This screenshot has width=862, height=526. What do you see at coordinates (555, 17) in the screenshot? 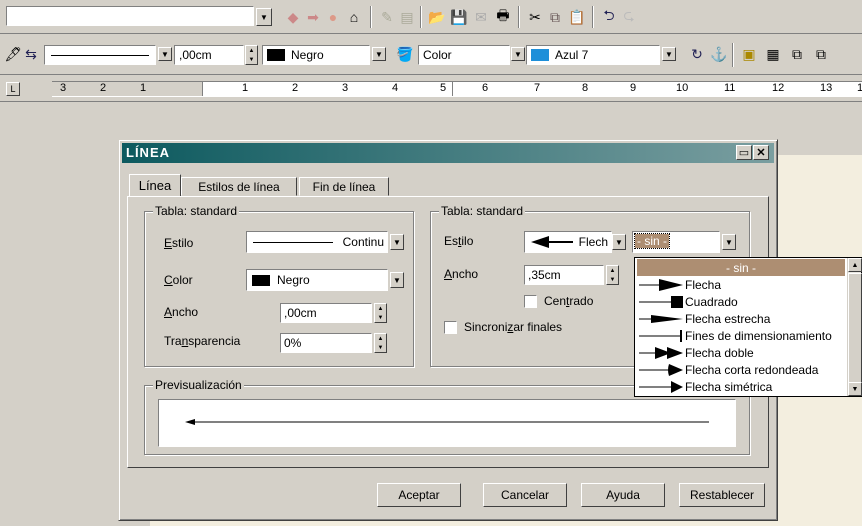
I see `copy-icon: ⧉` at bounding box center [555, 17].